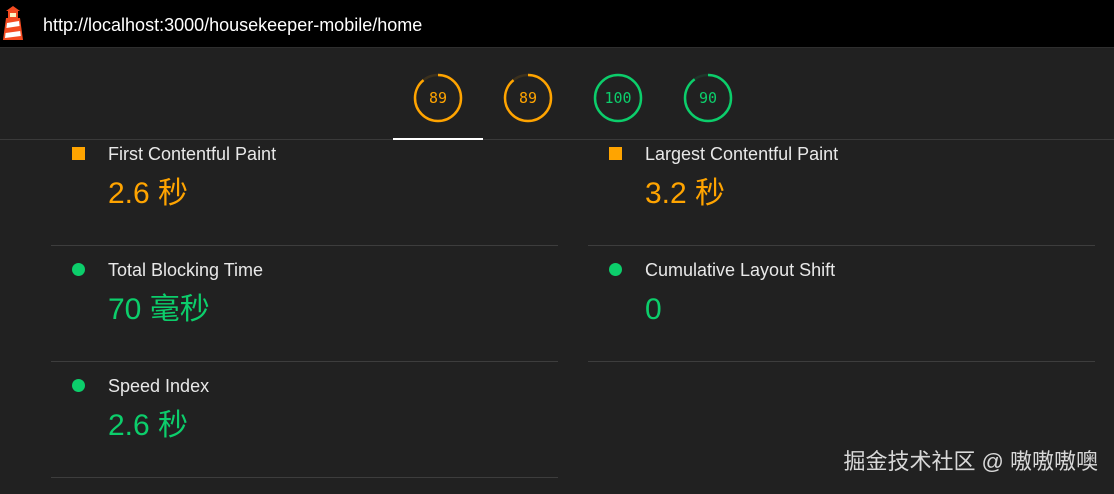 This screenshot has width=1114, height=494. I want to click on metric-first-contentful-paint: First Contentful Paint 2.6 秒, so click(304, 188).